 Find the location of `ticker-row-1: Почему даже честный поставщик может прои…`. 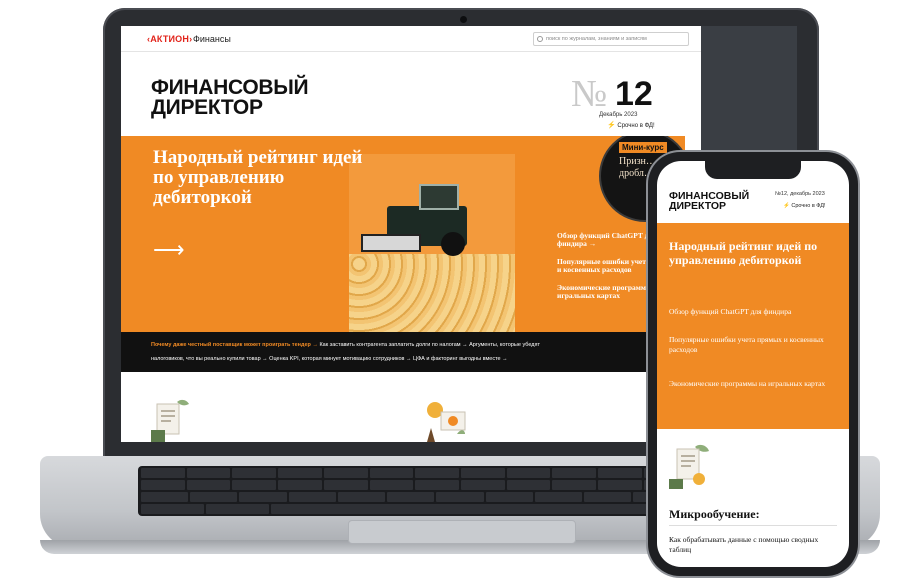

ticker-row-1: Почему даже честный поставщик может прои… is located at coordinates (345, 345).